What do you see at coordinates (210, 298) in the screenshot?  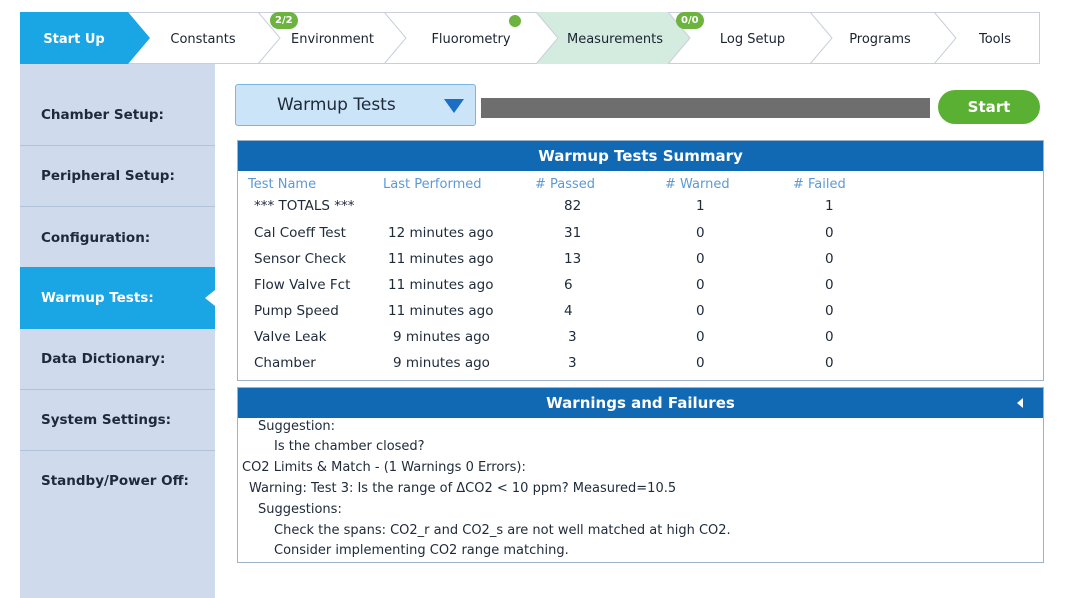 I see `selected-pointer-icon` at bounding box center [210, 298].